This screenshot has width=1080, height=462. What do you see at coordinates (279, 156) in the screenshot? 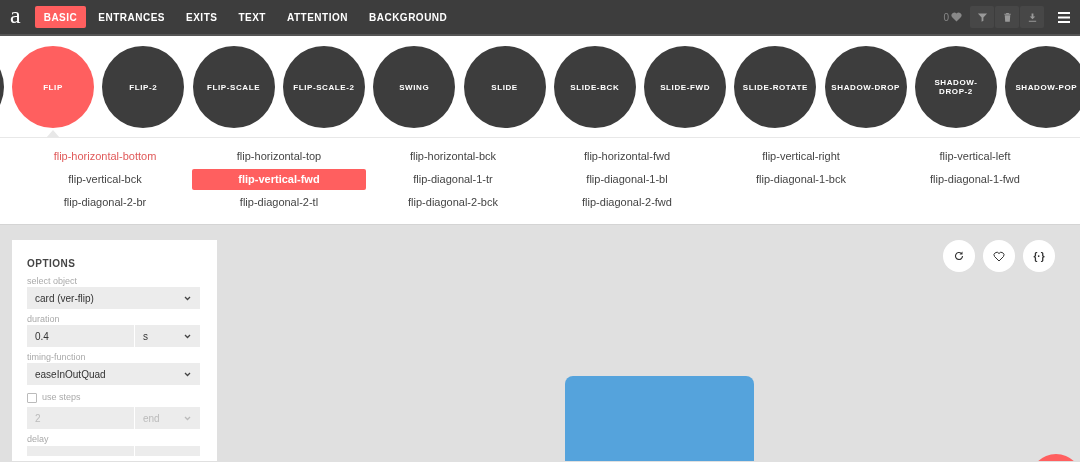
I see `animation-link: flip-horizontal-top` at bounding box center [279, 156].